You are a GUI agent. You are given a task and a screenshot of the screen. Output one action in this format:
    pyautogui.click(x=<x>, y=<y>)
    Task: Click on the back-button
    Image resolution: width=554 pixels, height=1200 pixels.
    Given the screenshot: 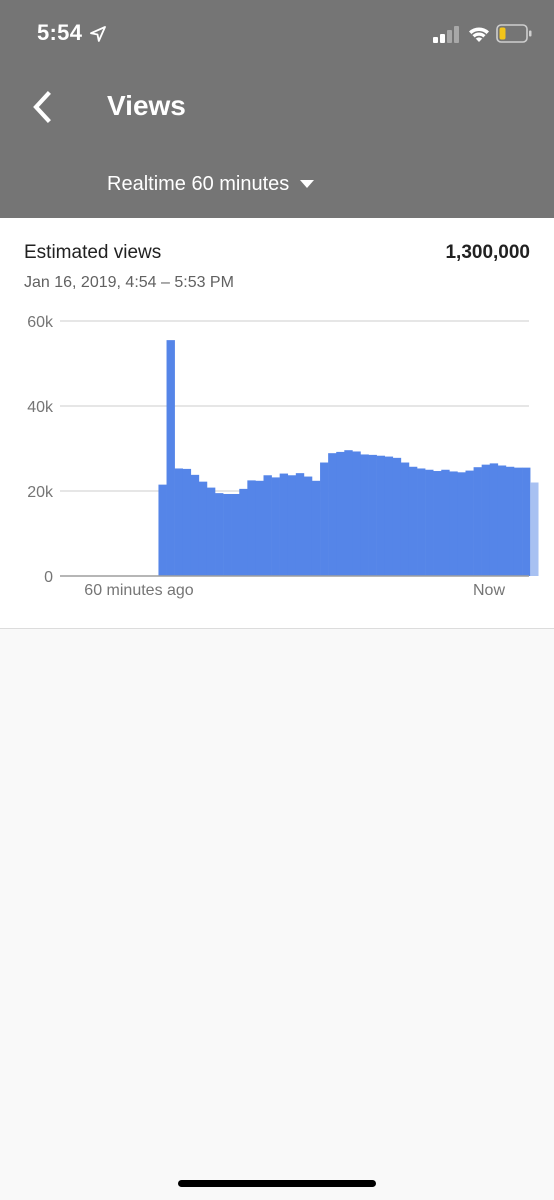 What is the action you would take?
    pyautogui.click(x=44, y=107)
    